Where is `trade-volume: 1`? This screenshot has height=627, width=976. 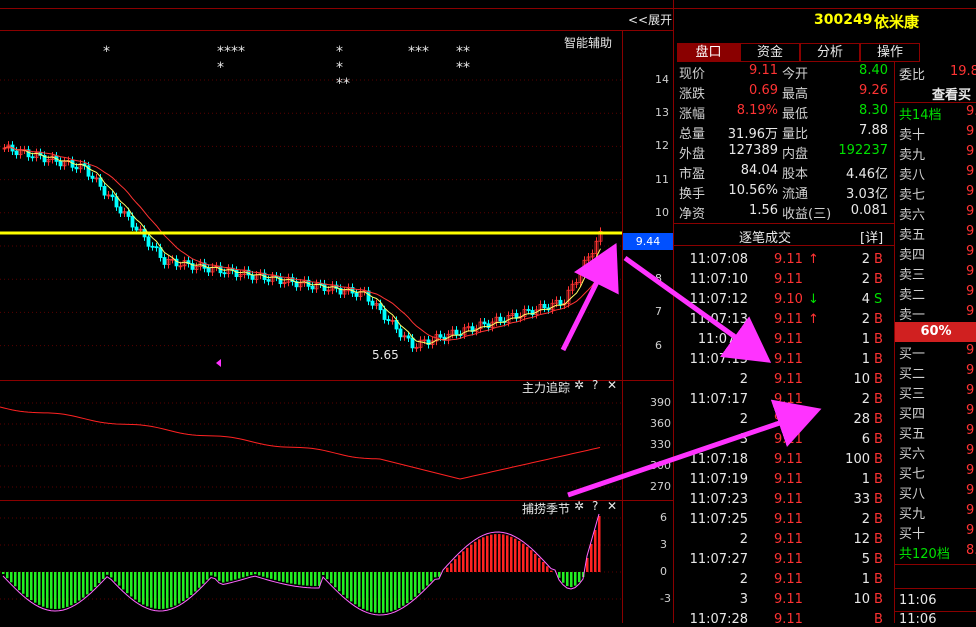
trade-volume: 1 is located at coordinates (865, 359).